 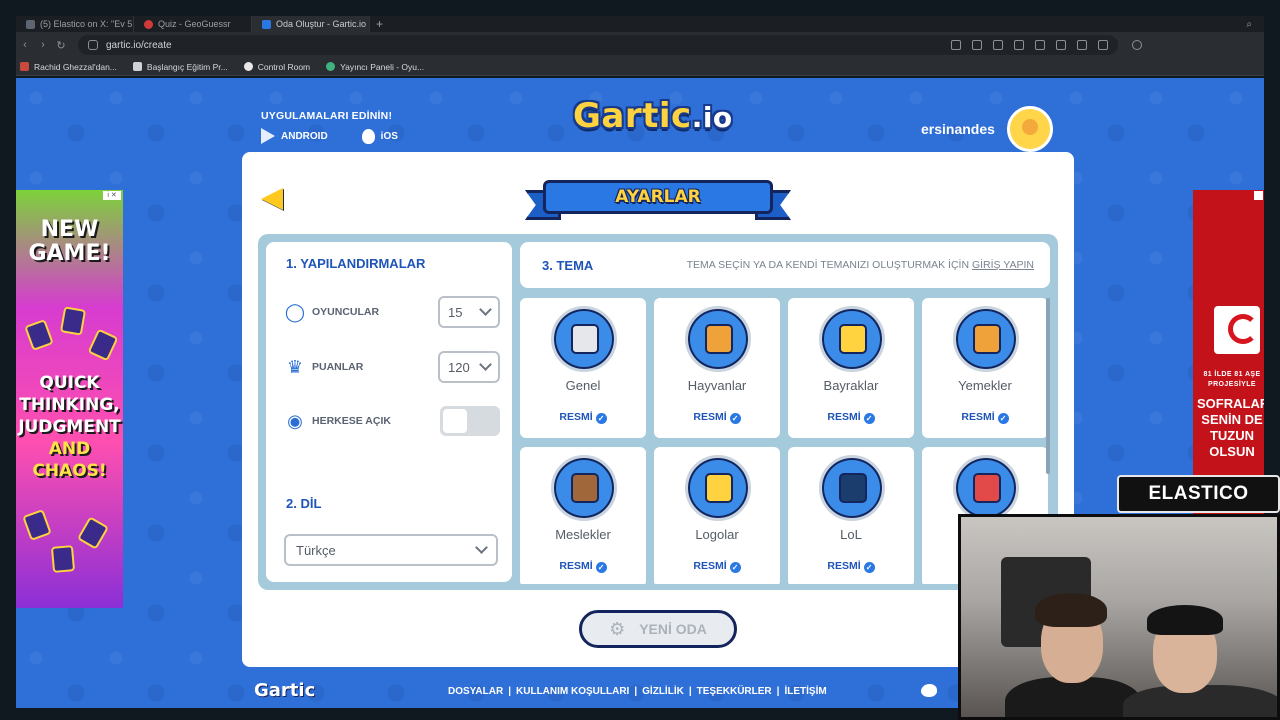 What do you see at coordinates (1029, 129) in the screenshot?
I see `avatar` at bounding box center [1029, 129].